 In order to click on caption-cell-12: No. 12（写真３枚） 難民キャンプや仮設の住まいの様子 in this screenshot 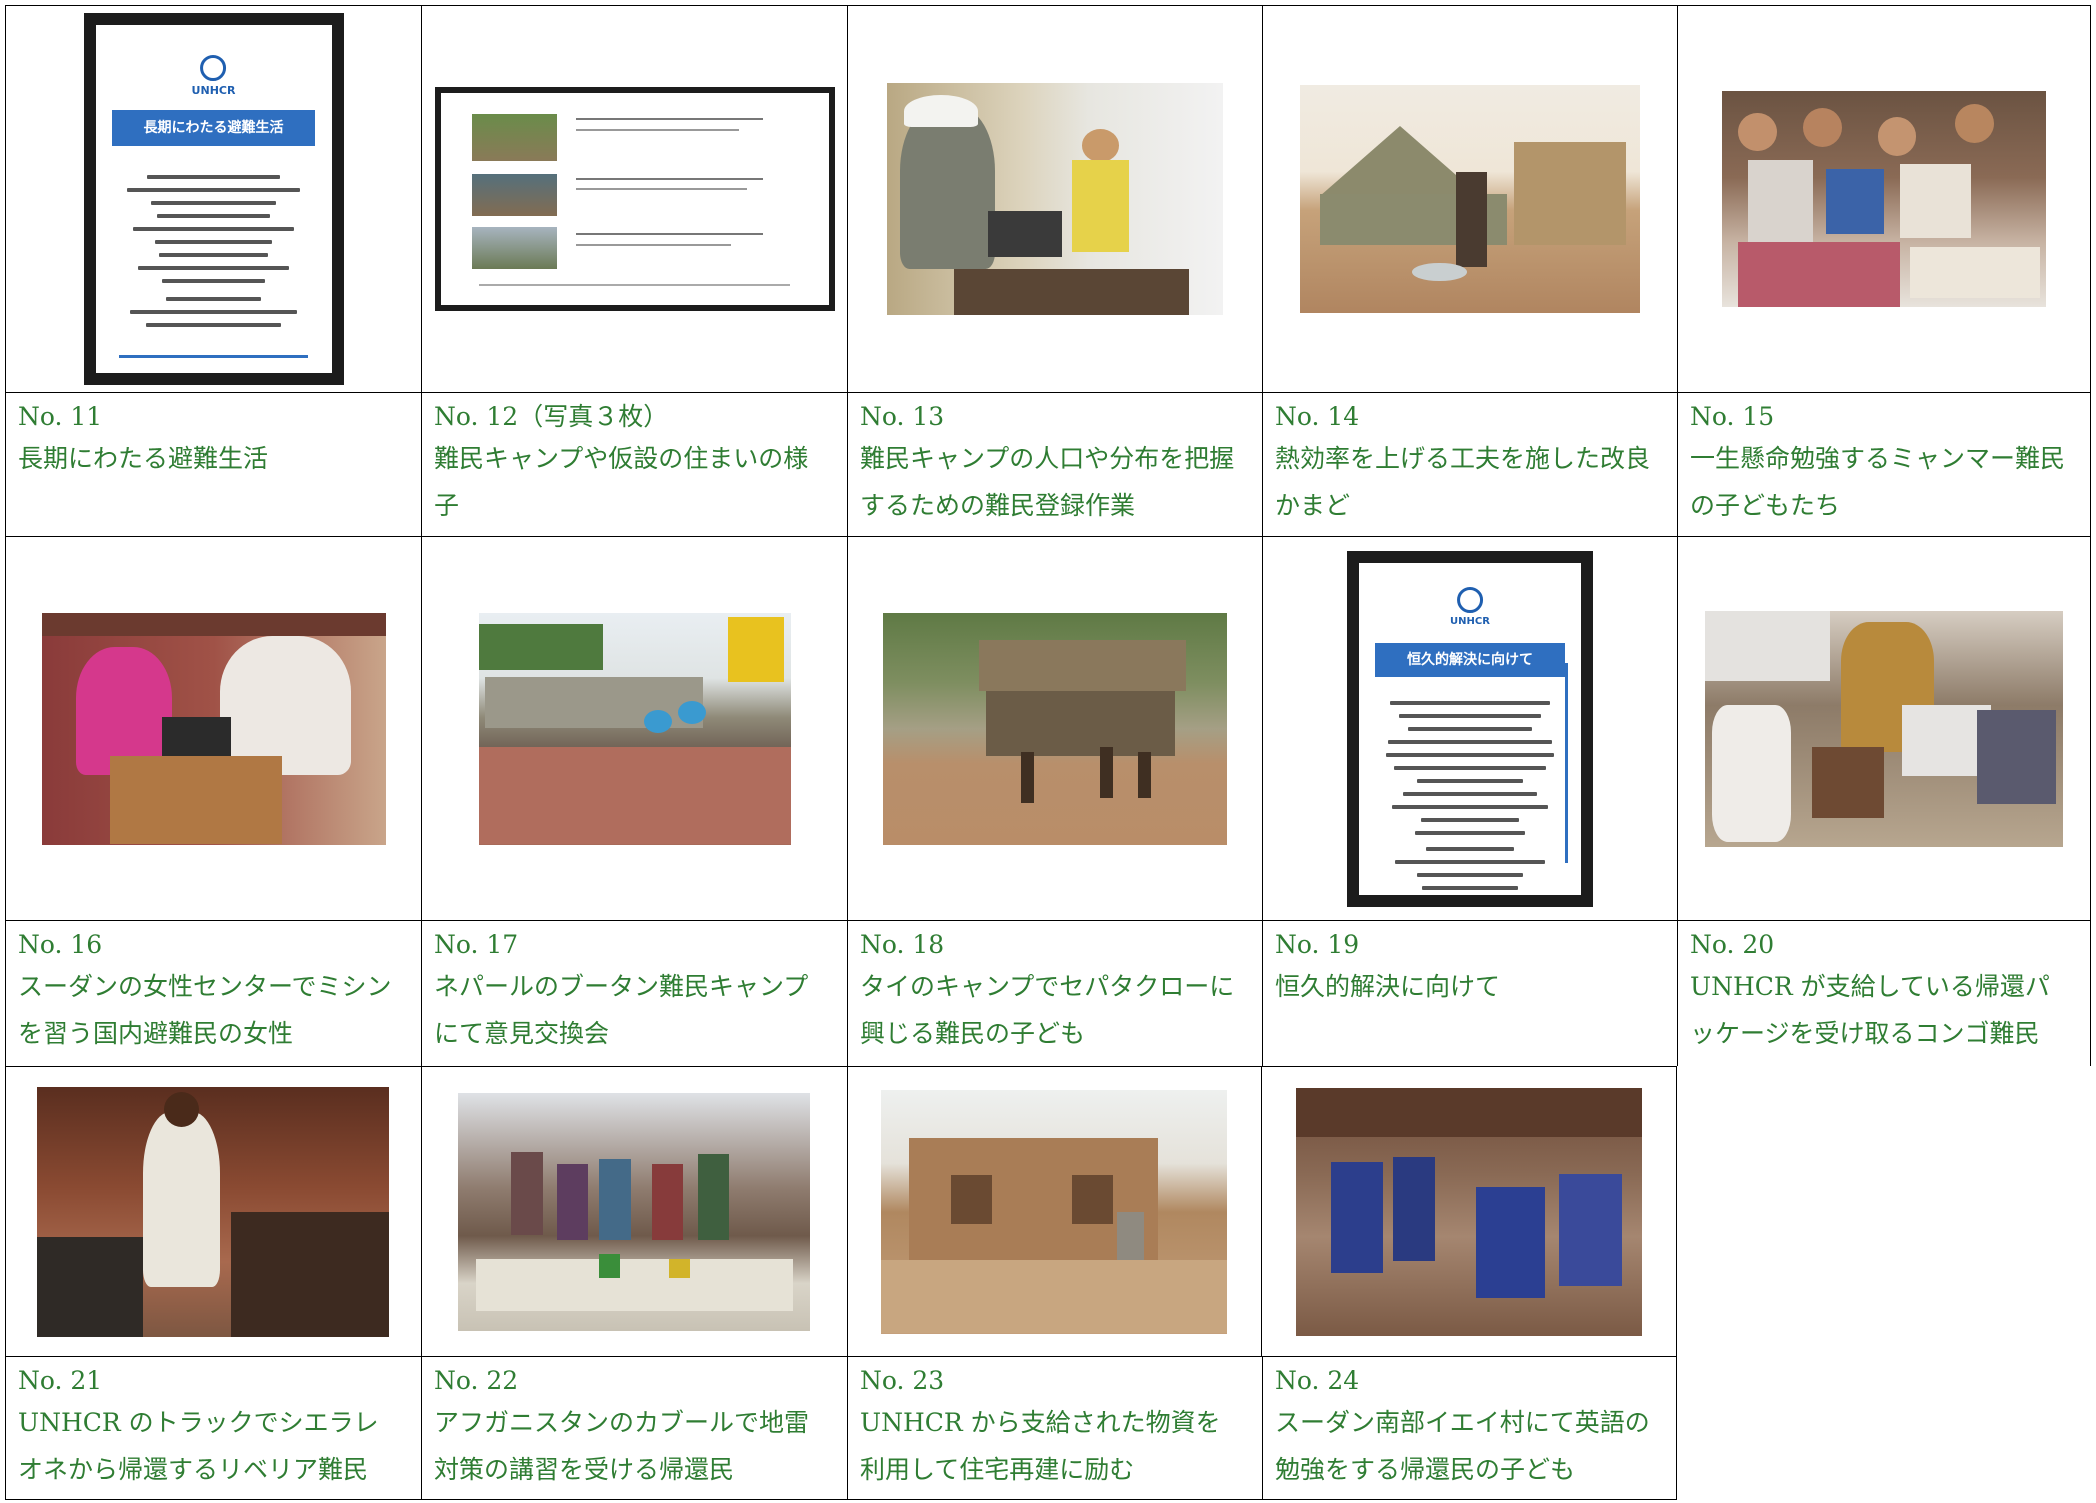, I will do `click(634, 464)`.